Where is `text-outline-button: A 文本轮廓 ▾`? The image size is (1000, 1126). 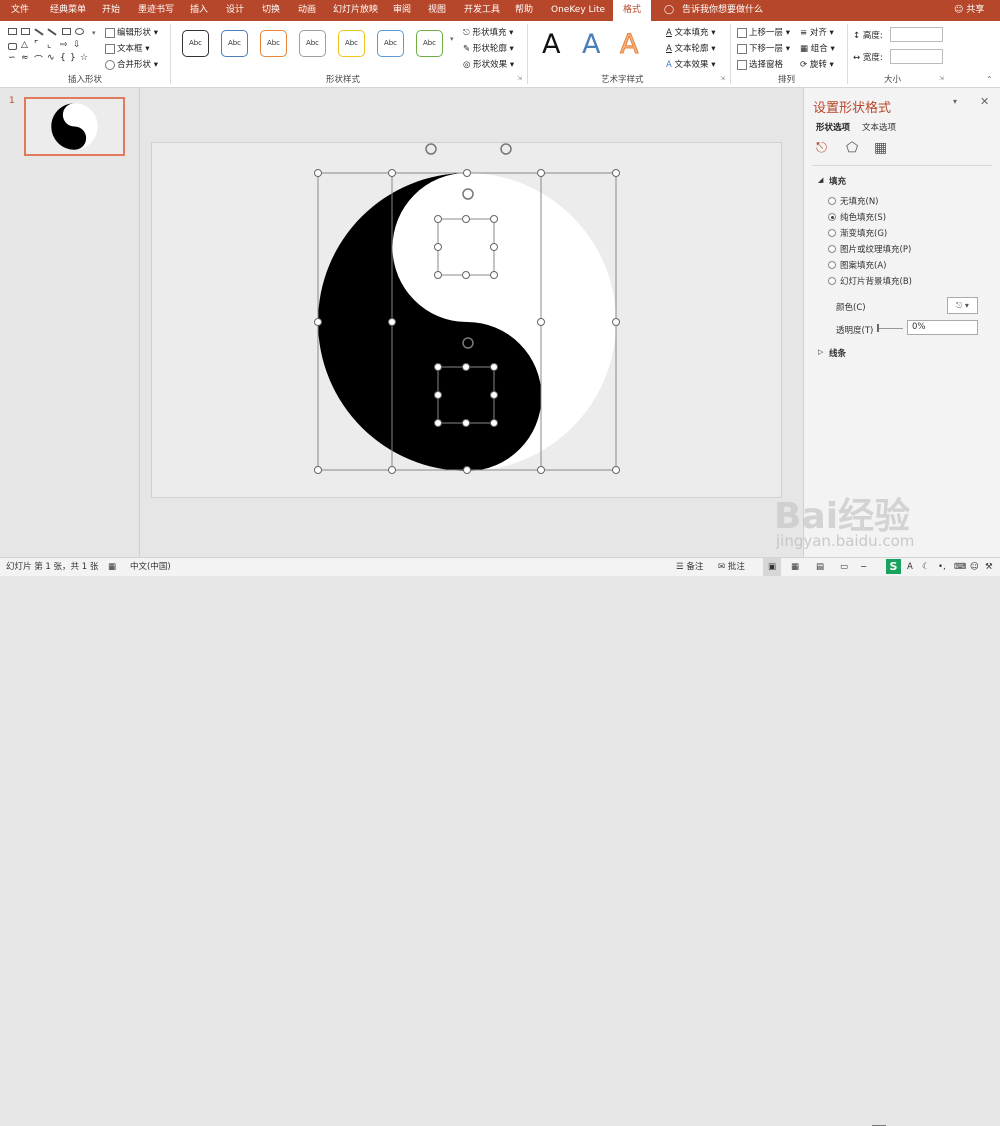
text-outline-button: A 文本轮廓 ▾ is located at coordinates (691, 48).